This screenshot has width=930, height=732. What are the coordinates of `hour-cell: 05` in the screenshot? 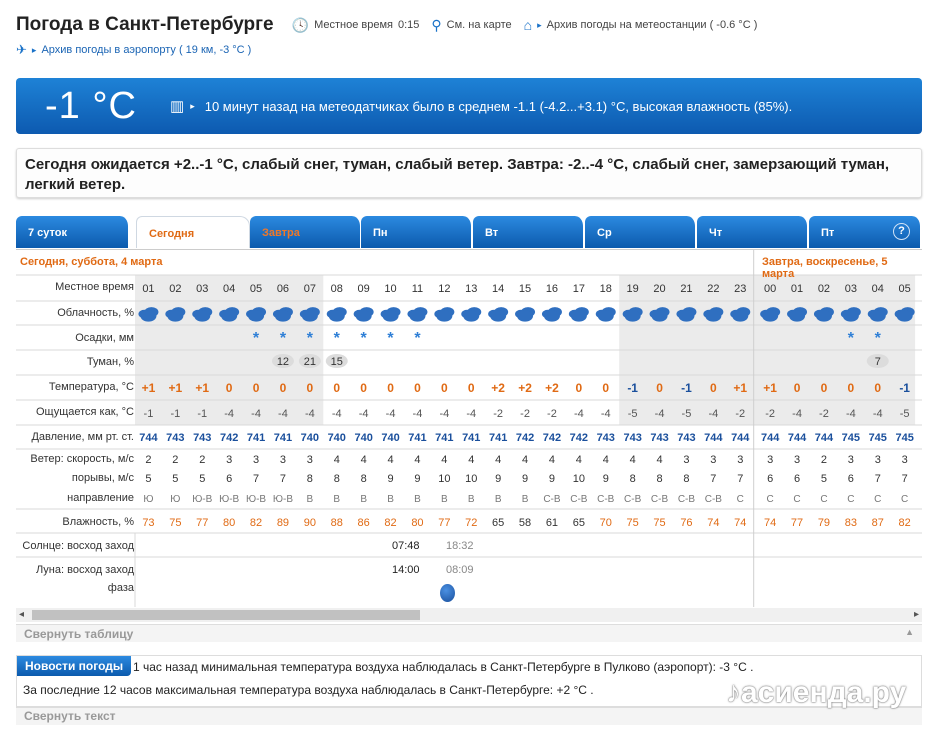 It's located at (905, 289).